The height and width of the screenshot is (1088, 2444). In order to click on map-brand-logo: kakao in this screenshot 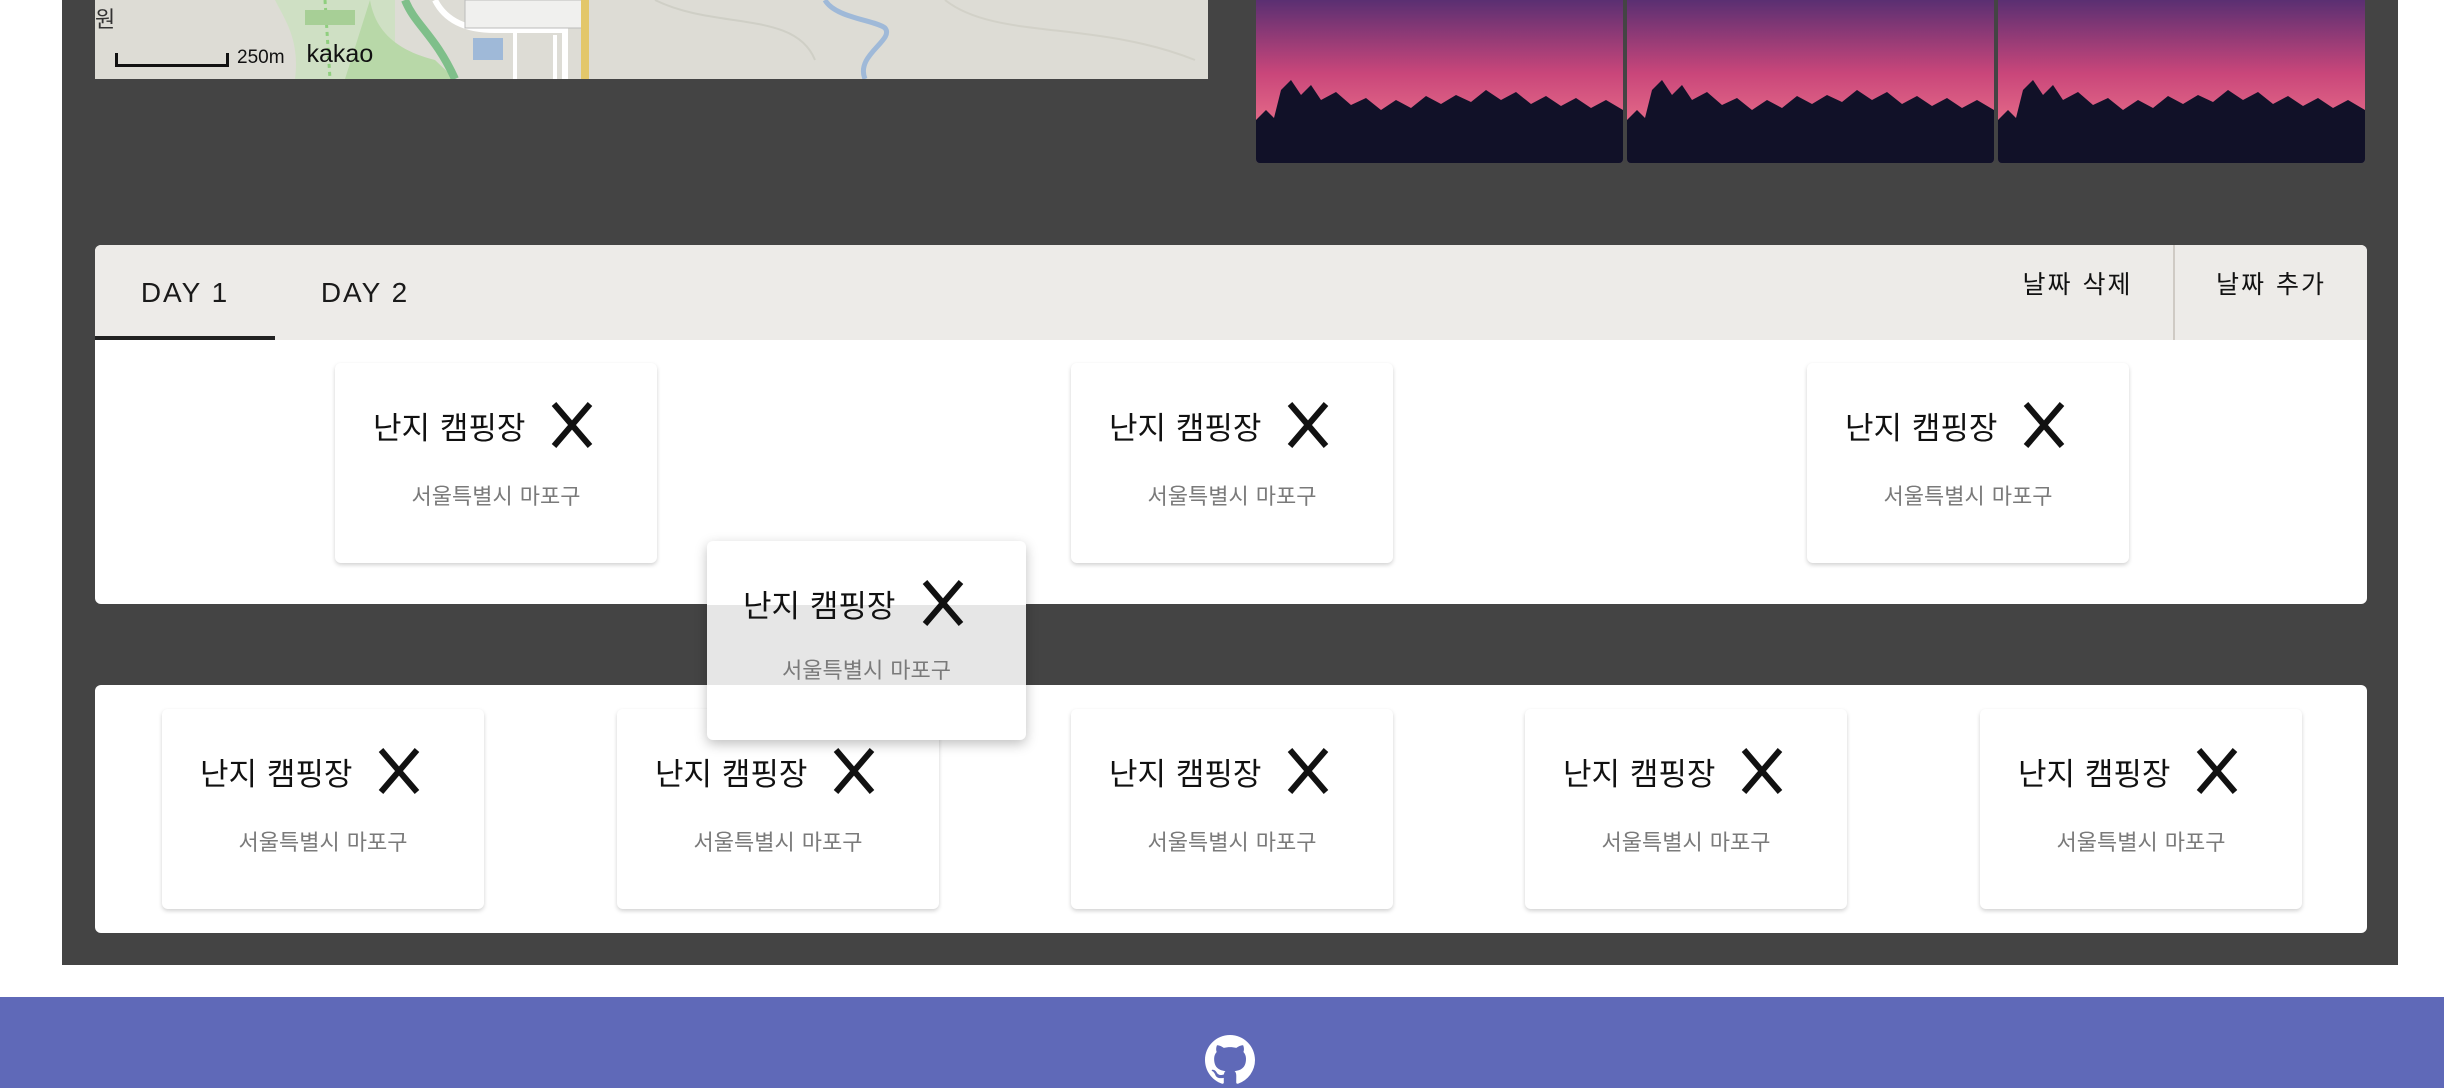, I will do `click(340, 54)`.